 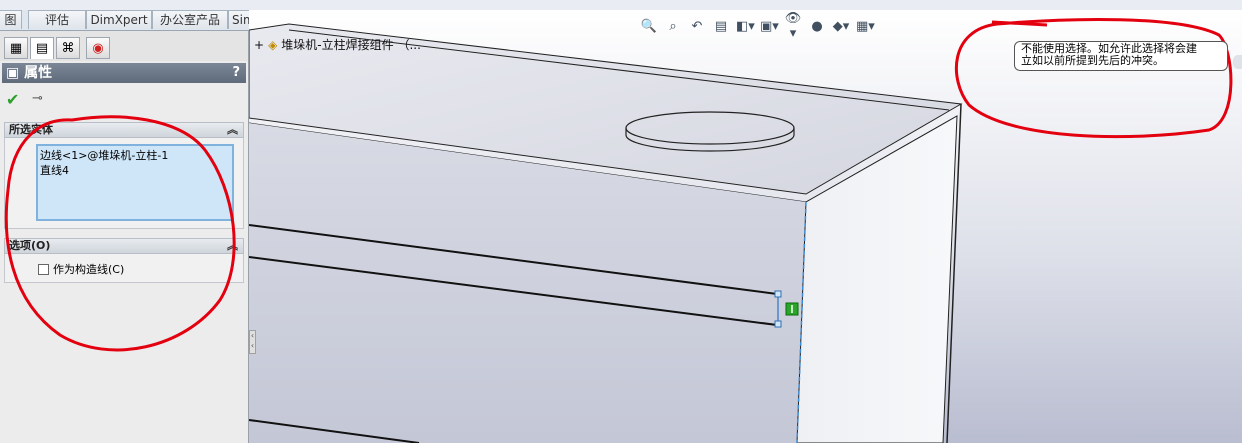 I want to click on view-orientation-icon: ◧▾, so click(x=745, y=26).